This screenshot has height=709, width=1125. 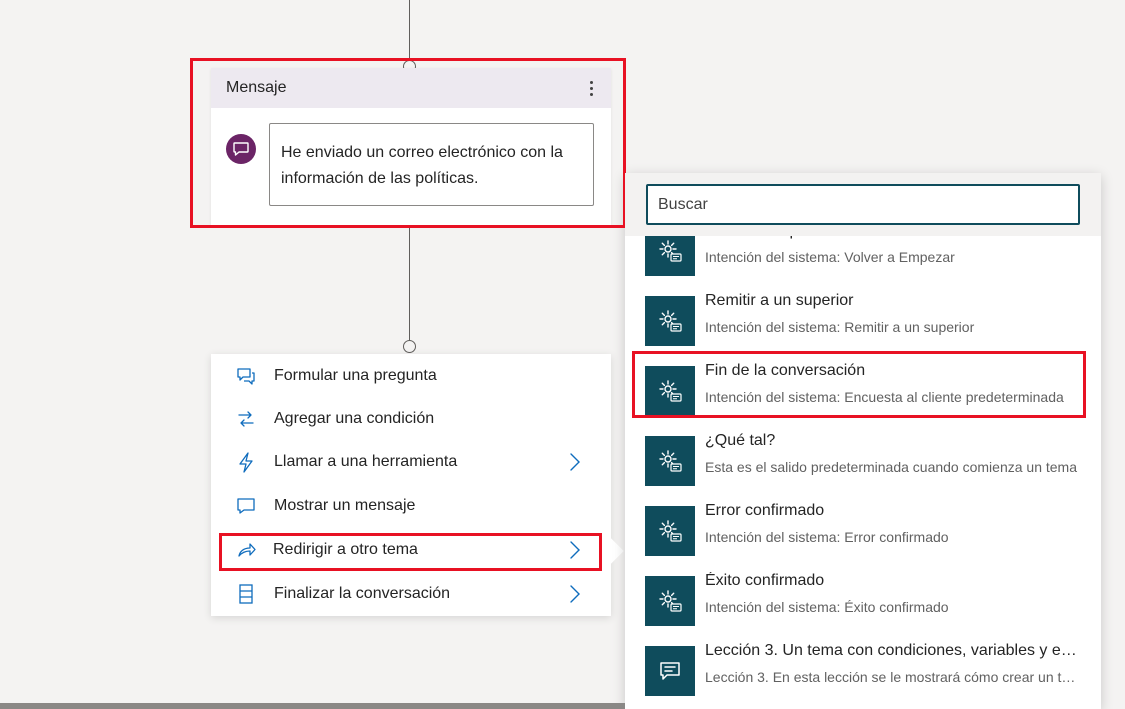 I want to click on menu-item-label: Finalizar la conversación, so click(x=362, y=593).